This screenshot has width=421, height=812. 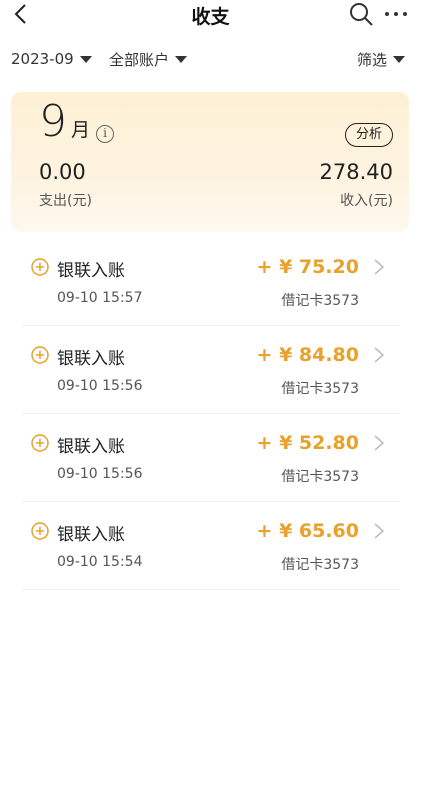 I want to click on income-label: 收入(元), so click(x=366, y=201).